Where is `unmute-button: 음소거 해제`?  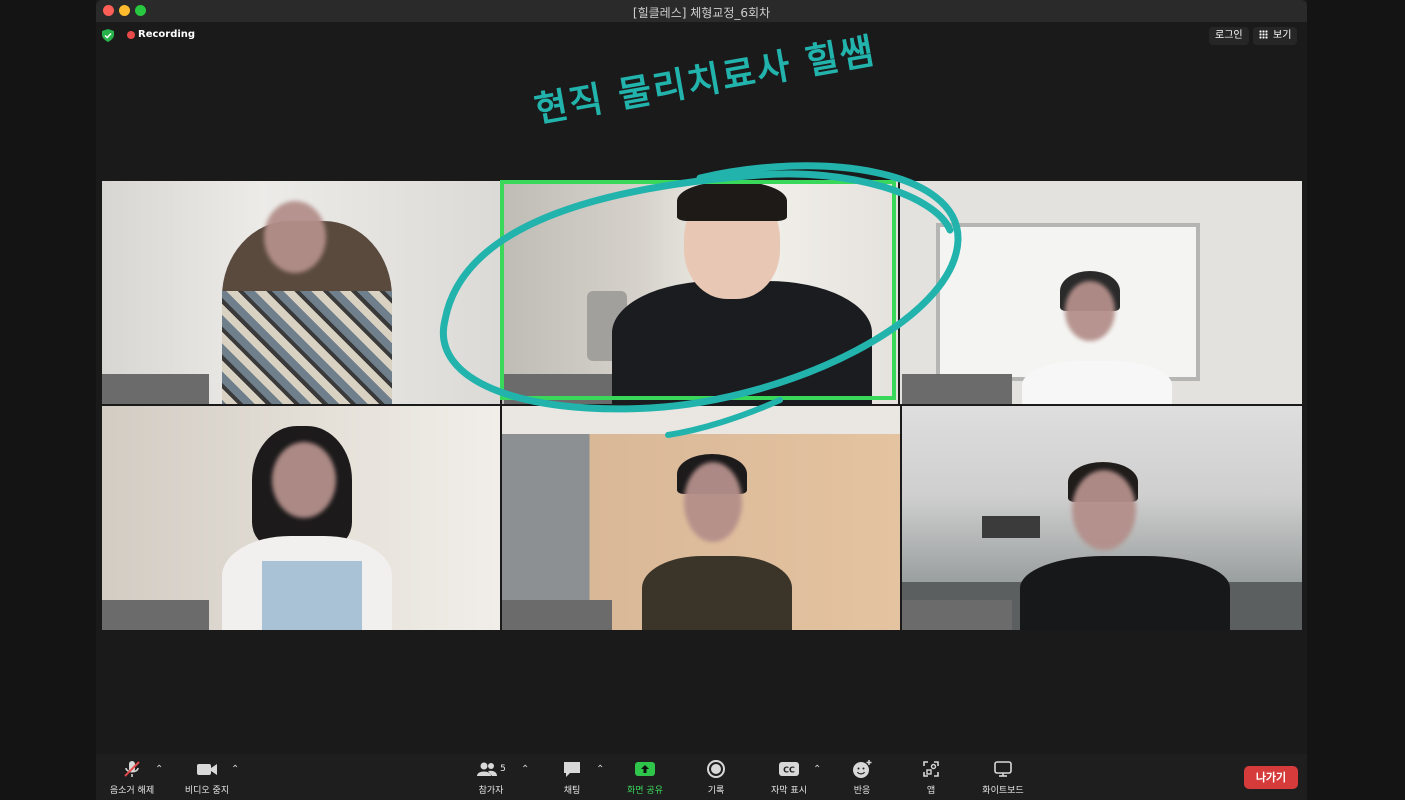
unmute-button: 음소거 해제 is located at coordinates (132, 777).